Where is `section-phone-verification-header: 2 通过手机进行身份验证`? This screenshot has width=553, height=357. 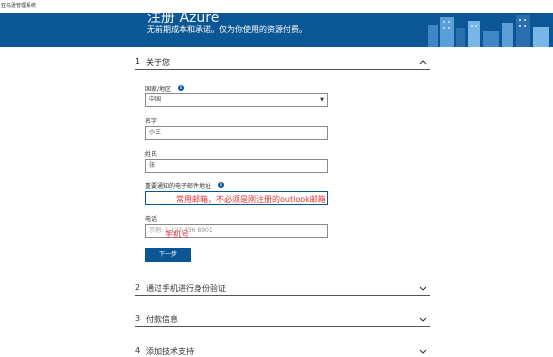 section-phone-verification-header: 2 通过手机进行身份验证 is located at coordinates (282, 288).